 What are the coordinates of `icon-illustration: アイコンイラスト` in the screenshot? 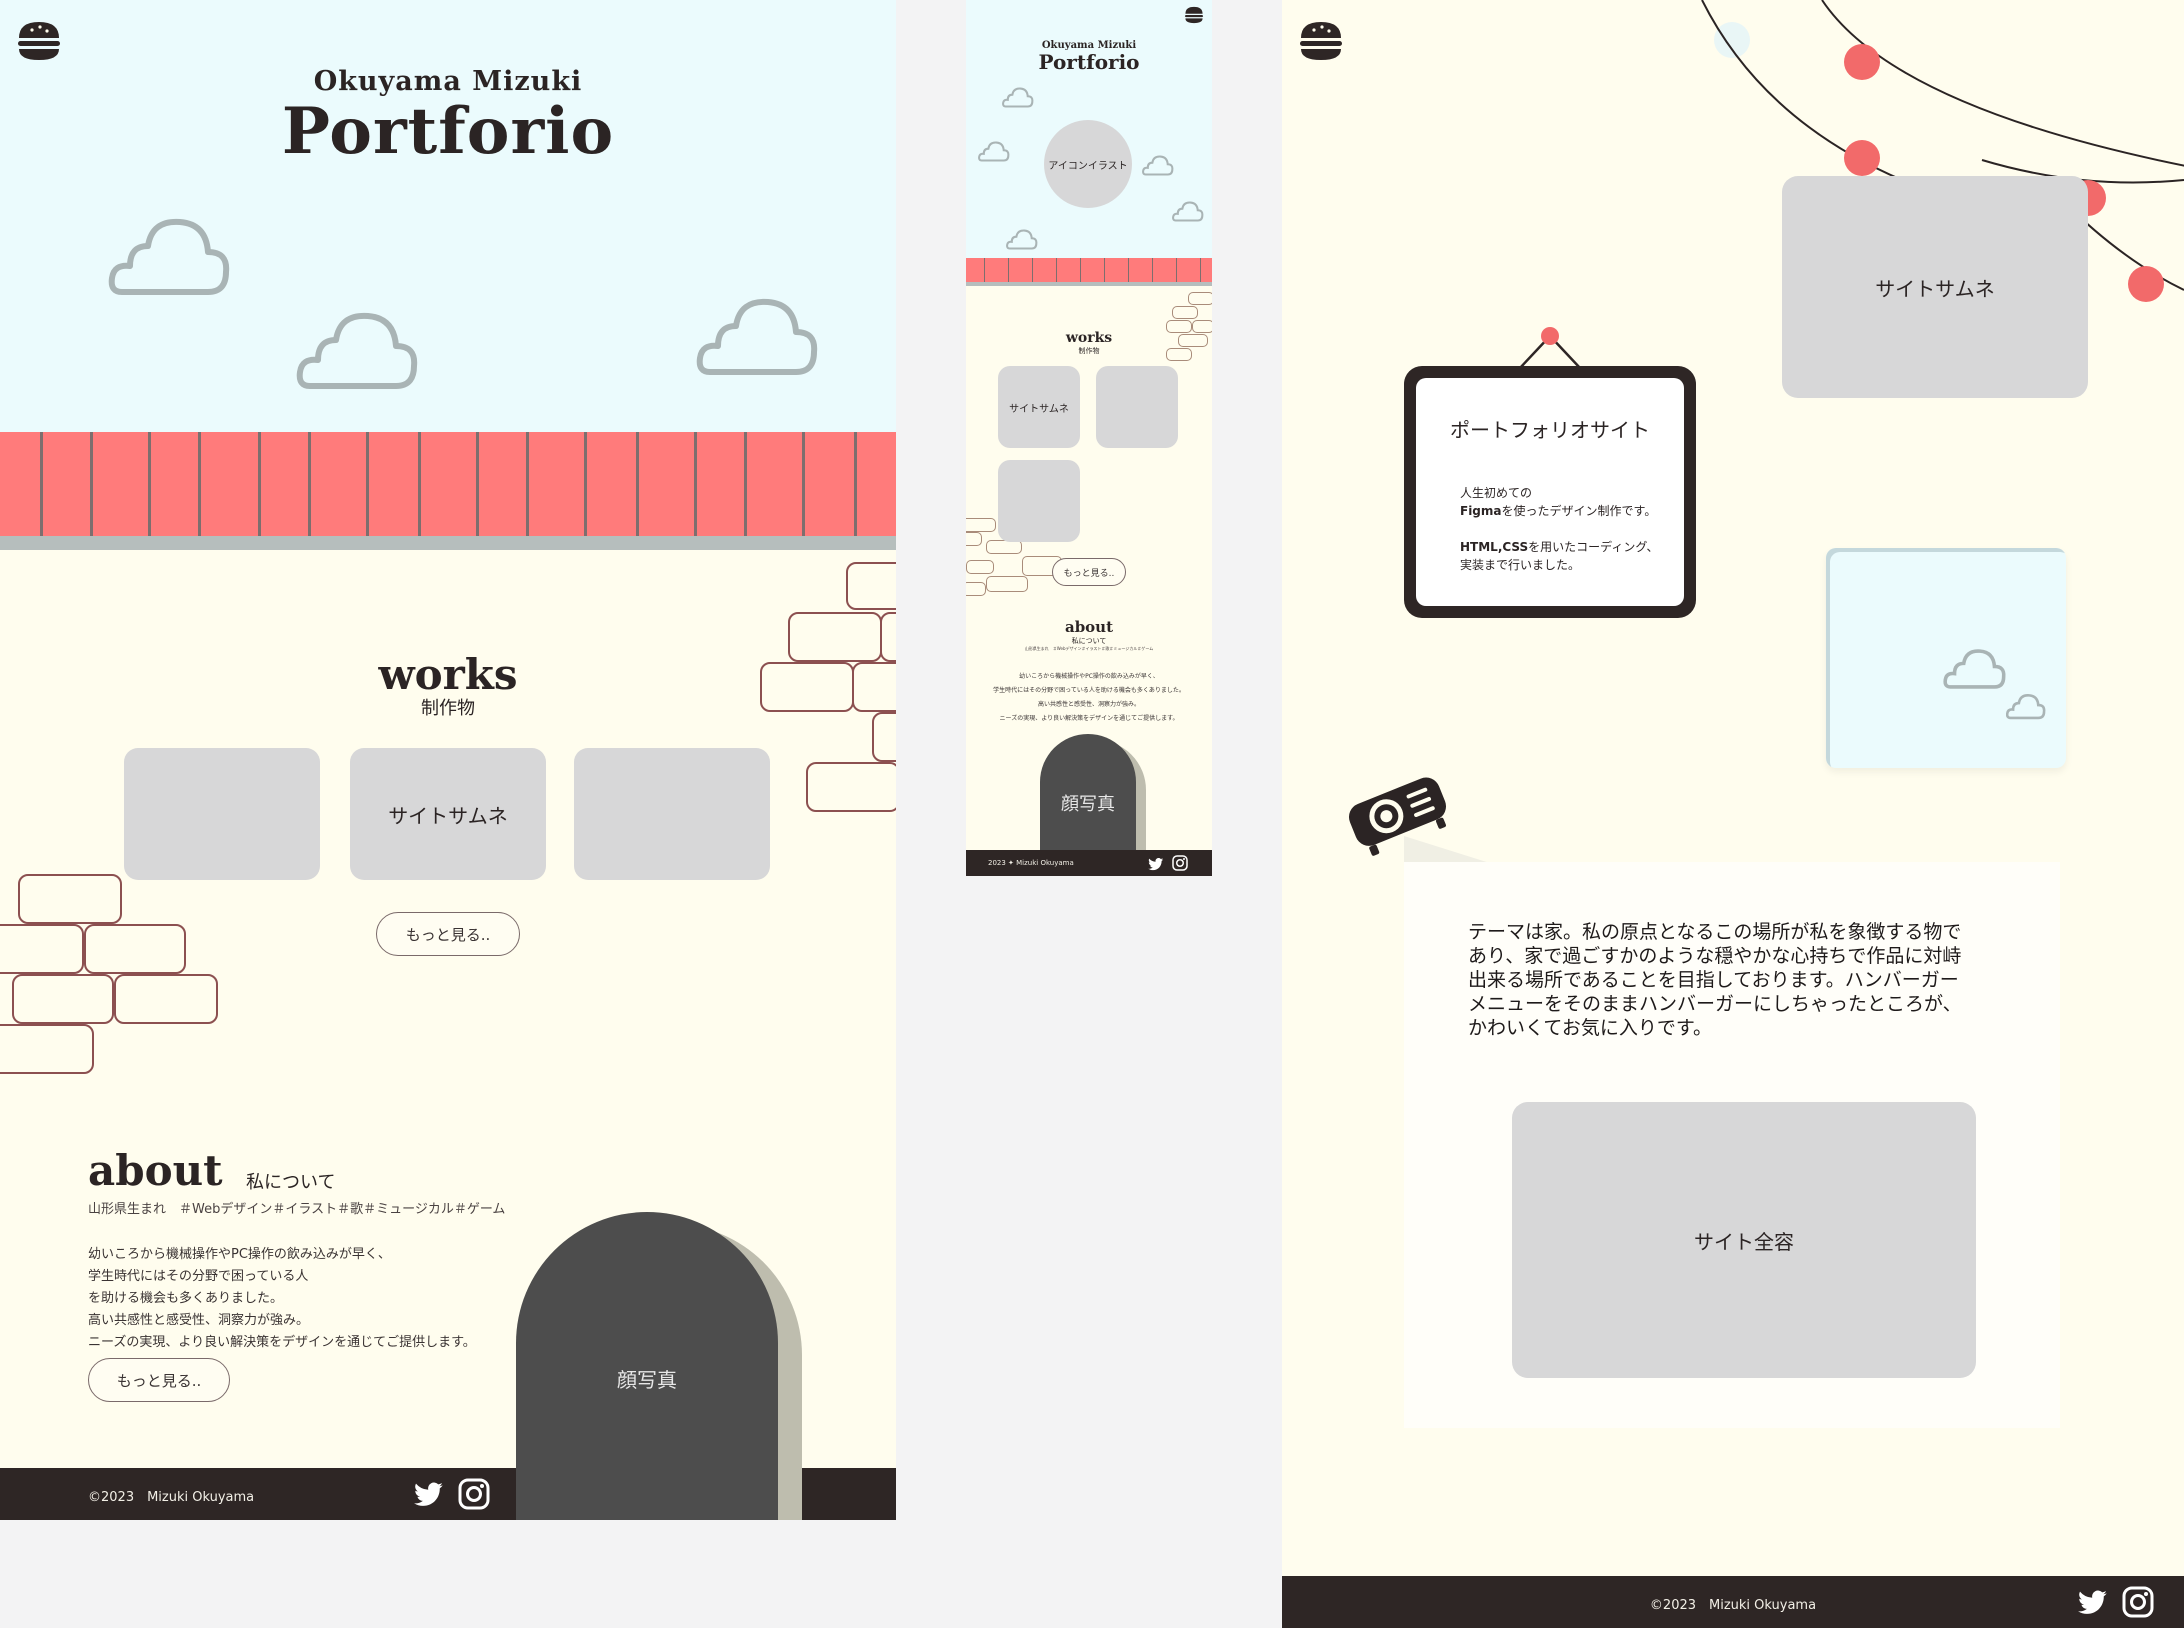 It's located at (1088, 164).